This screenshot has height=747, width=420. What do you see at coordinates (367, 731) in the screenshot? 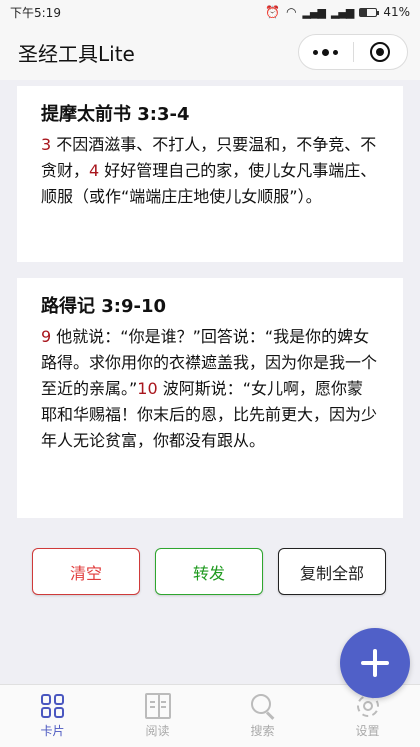
I see `tab-label: 设置` at bounding box center [367, 731].